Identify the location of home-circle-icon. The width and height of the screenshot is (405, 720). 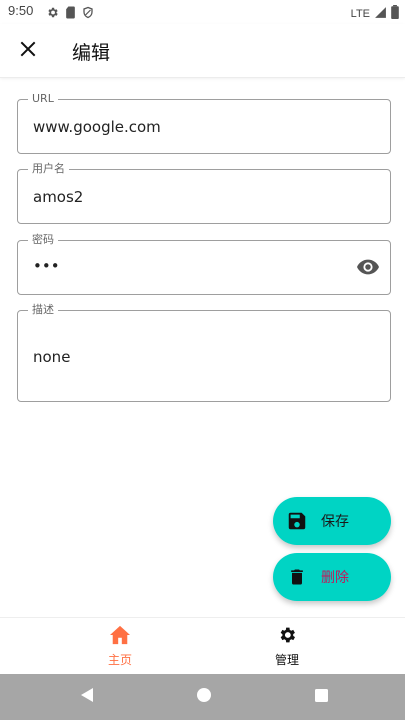
(204, 697).